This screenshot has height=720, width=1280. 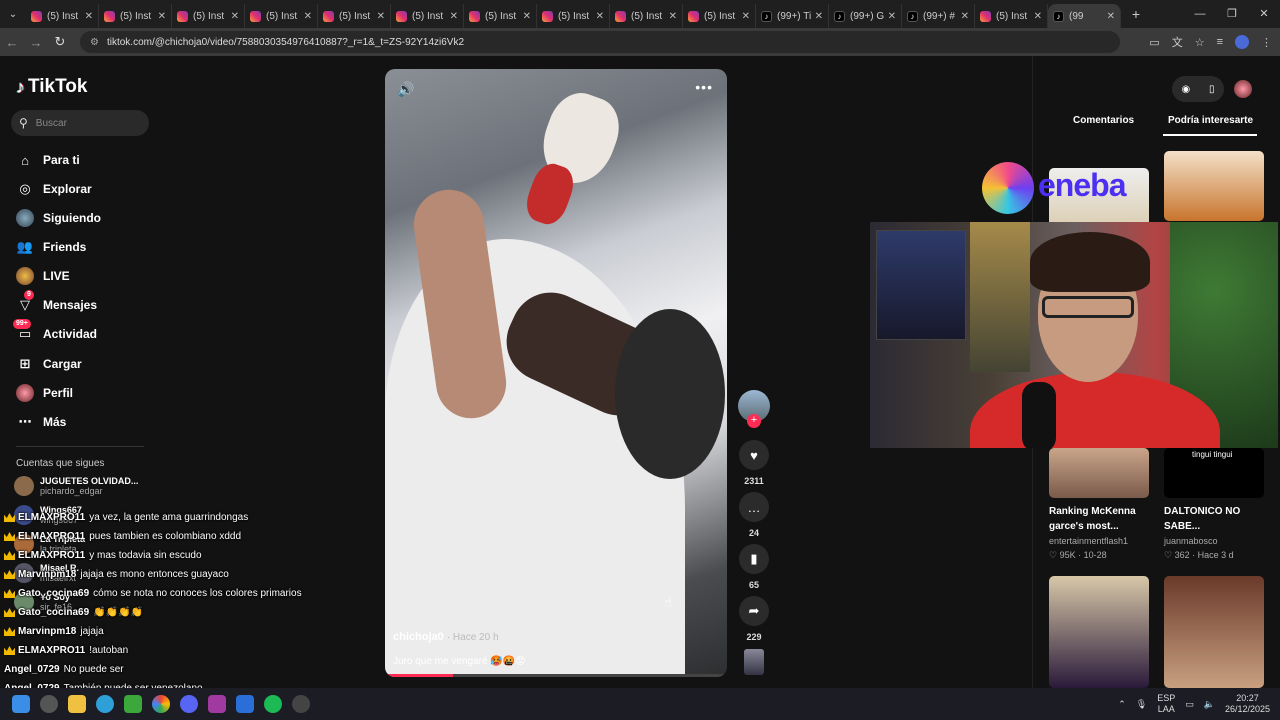 What do you see at coordinates (1189, 704) in the screenshot?
I see `network-icon: ▭` at bounding box center [1189, 704].